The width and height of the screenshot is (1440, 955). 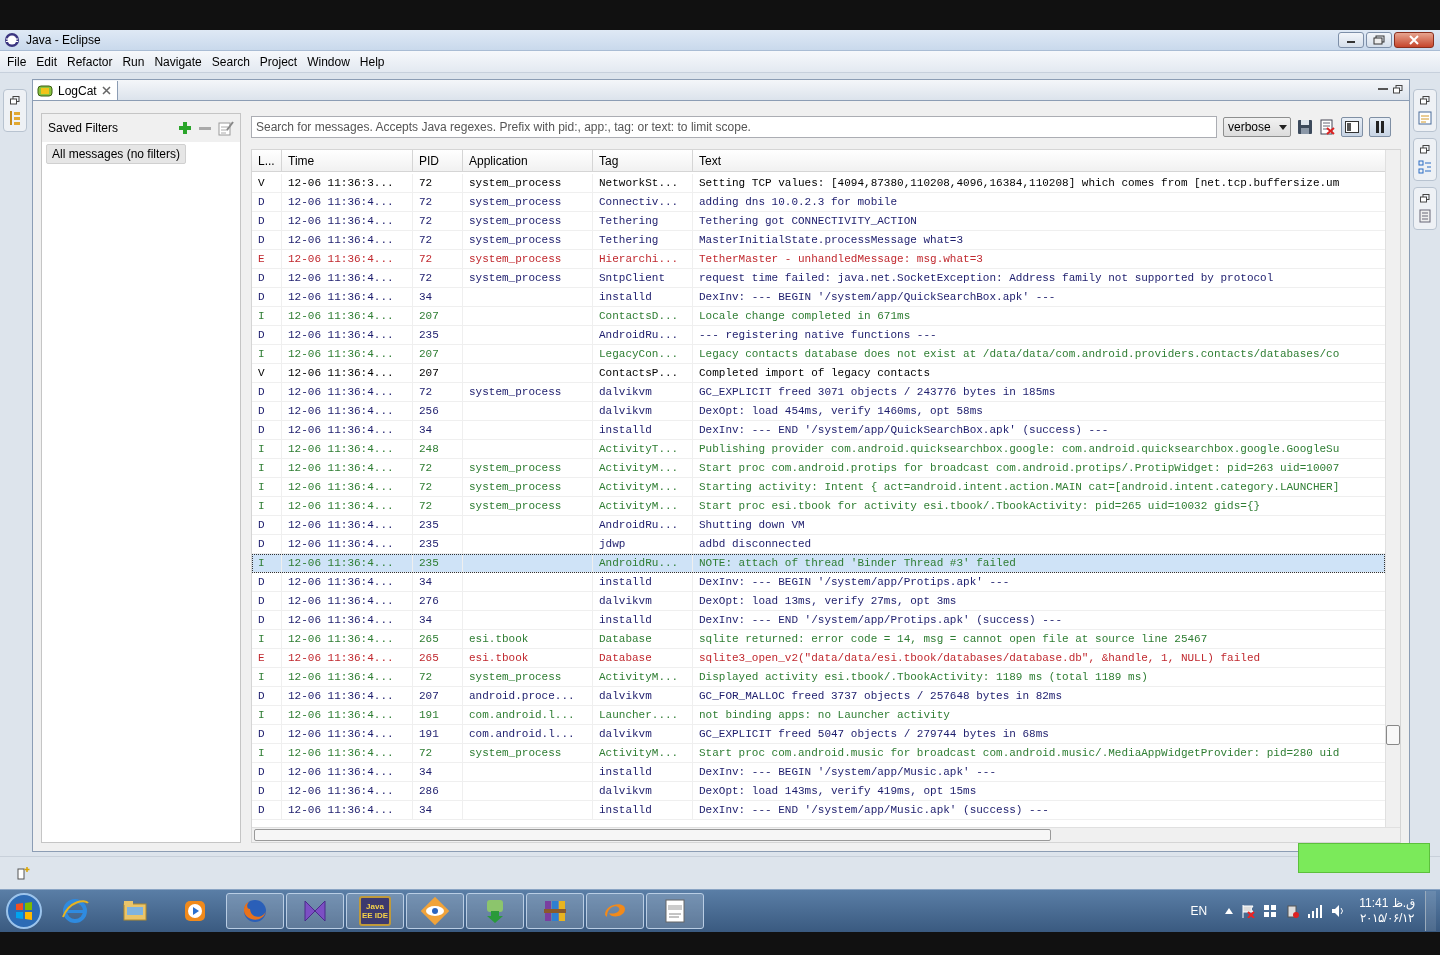 I want to click on close-icon, so click(x=106, y=90).